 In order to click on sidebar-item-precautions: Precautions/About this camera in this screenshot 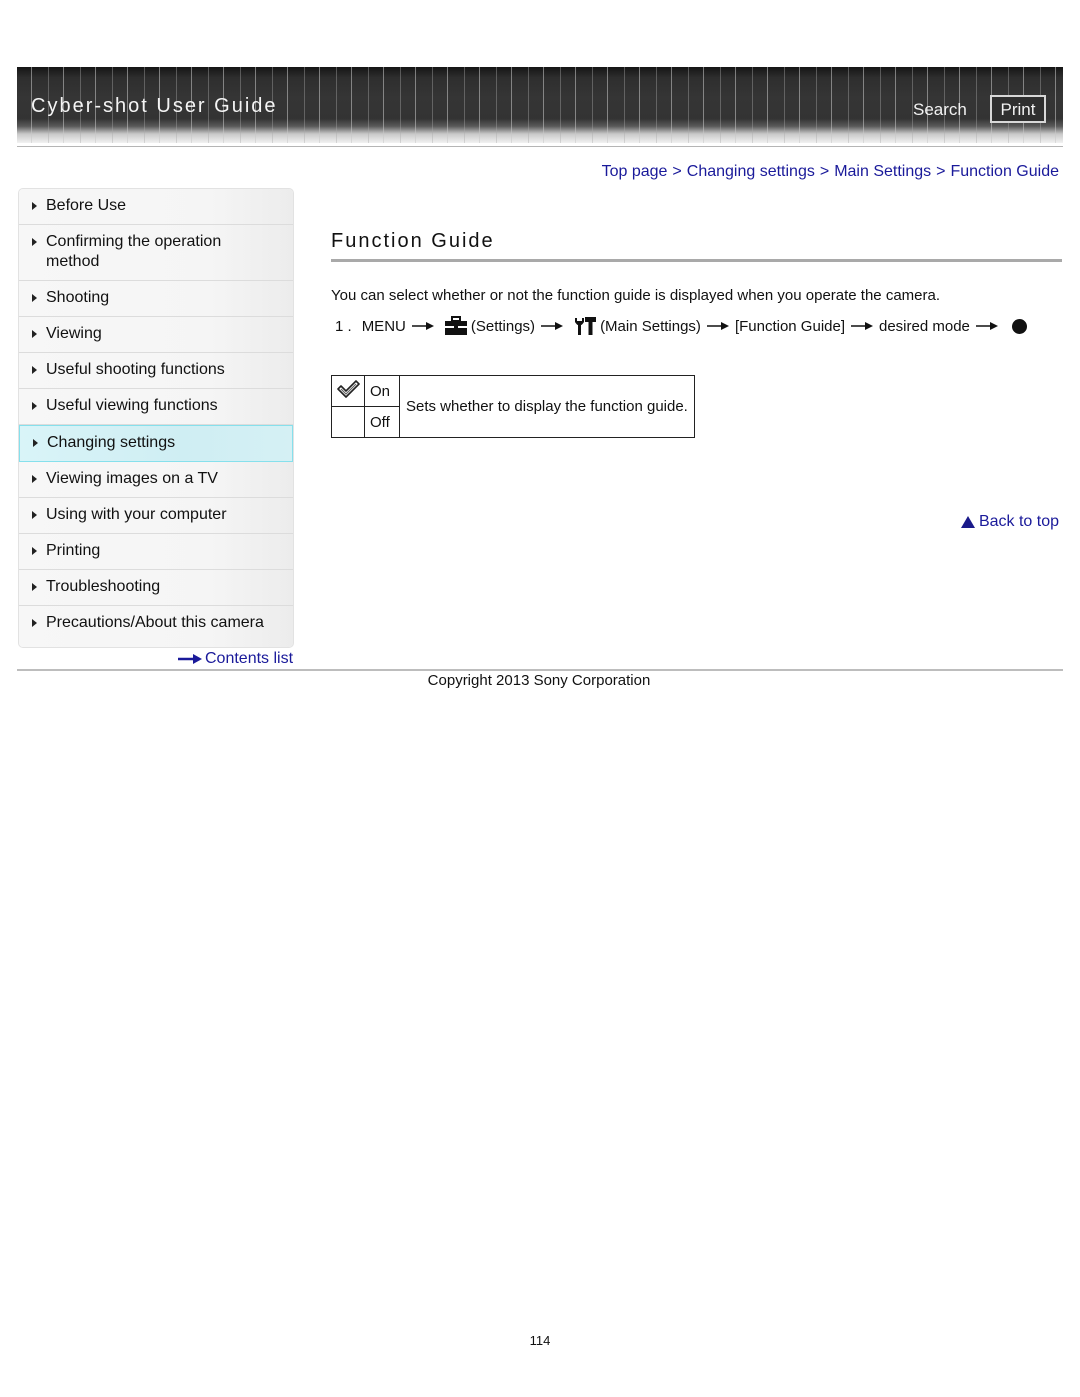, I will do `click(156, 626)`.